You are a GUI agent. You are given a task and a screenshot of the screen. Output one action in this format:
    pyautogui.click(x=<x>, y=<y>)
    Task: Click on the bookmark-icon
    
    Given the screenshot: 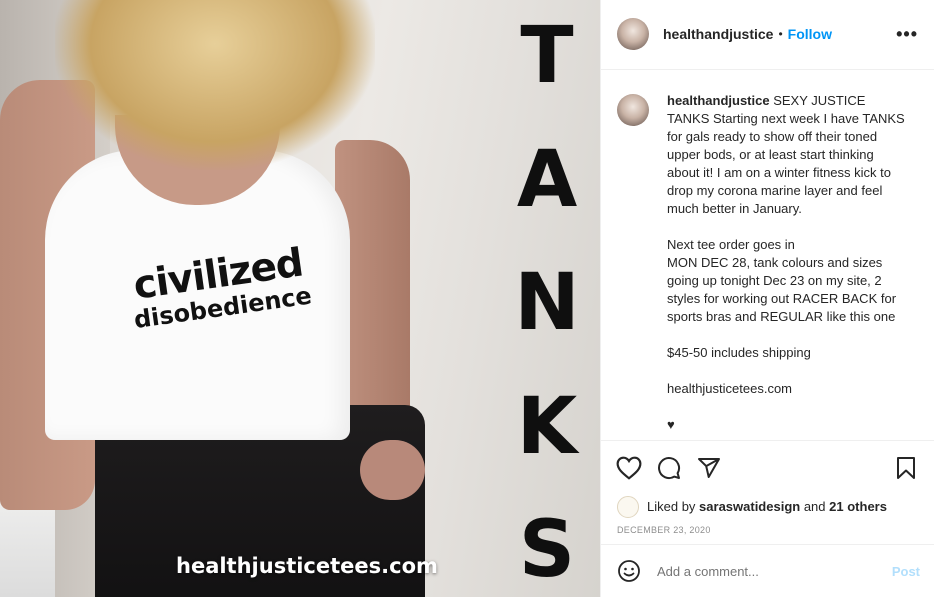 What is the action you would take?
    pyautogui.click(x=906, y=468)
    